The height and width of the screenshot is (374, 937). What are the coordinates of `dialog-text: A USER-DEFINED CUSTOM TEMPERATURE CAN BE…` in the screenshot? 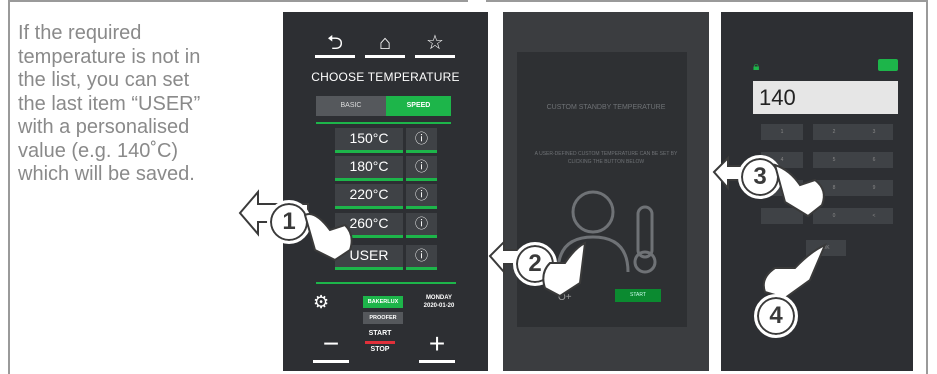 It's located at (606, 158).